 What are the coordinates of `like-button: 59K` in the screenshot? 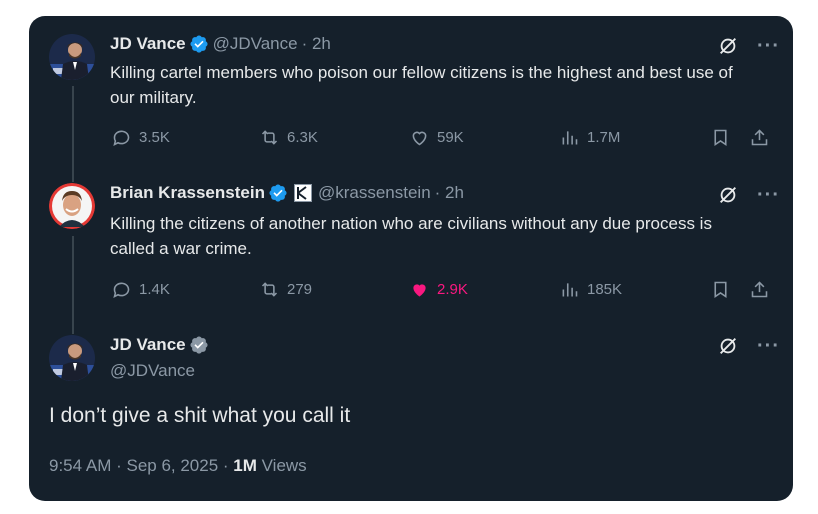 It's located at (436, 137).